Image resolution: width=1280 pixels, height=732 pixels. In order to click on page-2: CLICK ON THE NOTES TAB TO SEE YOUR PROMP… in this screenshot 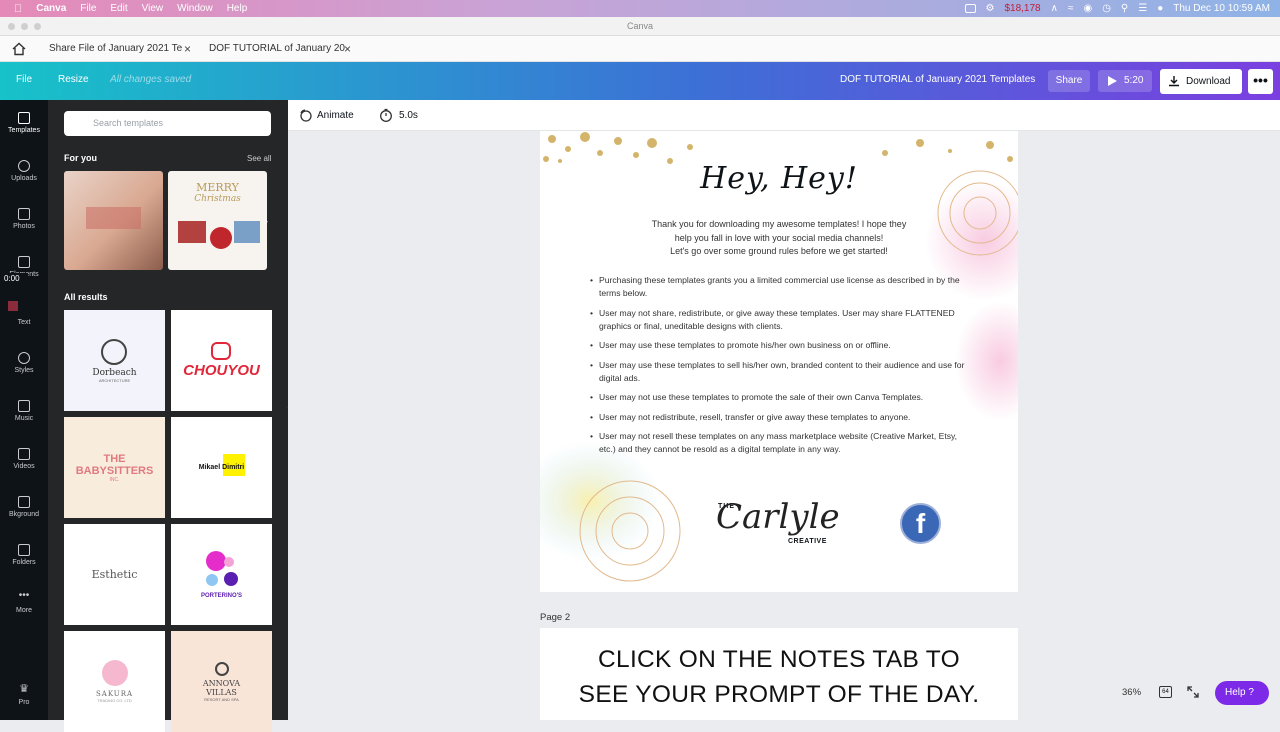, I will do `click(779, 674)`.